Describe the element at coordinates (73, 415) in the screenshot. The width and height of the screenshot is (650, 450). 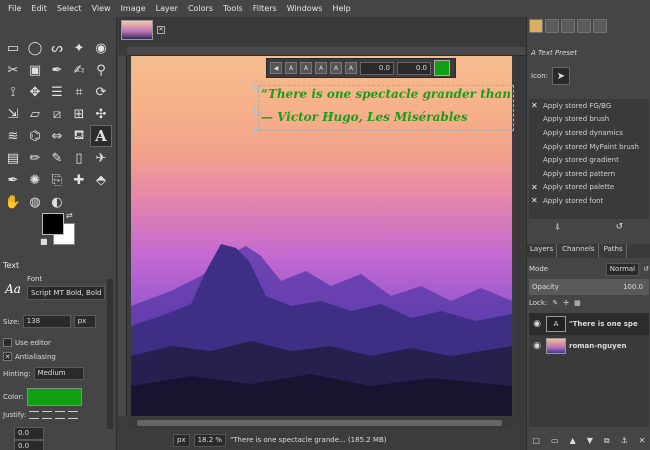
I see `justify-fill-icon` at that location.